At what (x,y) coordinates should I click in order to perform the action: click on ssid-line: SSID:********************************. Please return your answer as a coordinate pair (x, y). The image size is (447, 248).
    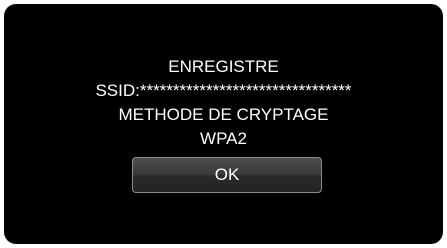
    Looking at the image, I should click on (223, 90).